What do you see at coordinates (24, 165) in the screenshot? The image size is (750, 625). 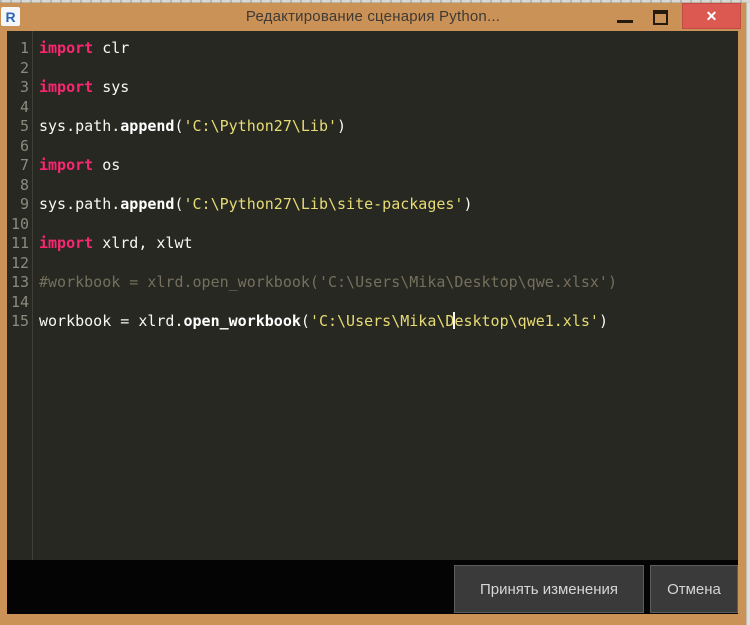 I see `line-number: 7` at bounding box center [24, 165].